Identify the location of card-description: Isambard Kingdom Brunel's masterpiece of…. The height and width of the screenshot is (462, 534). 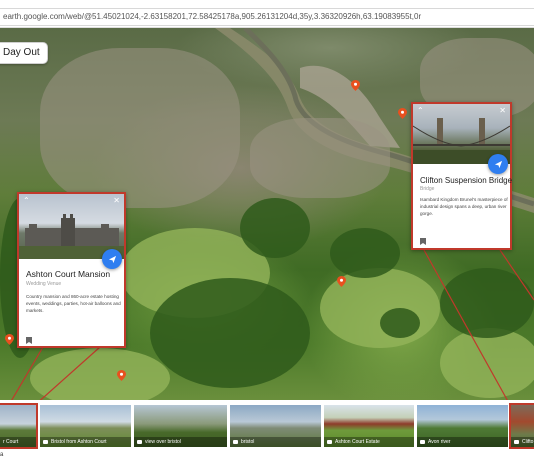
(464, 207).